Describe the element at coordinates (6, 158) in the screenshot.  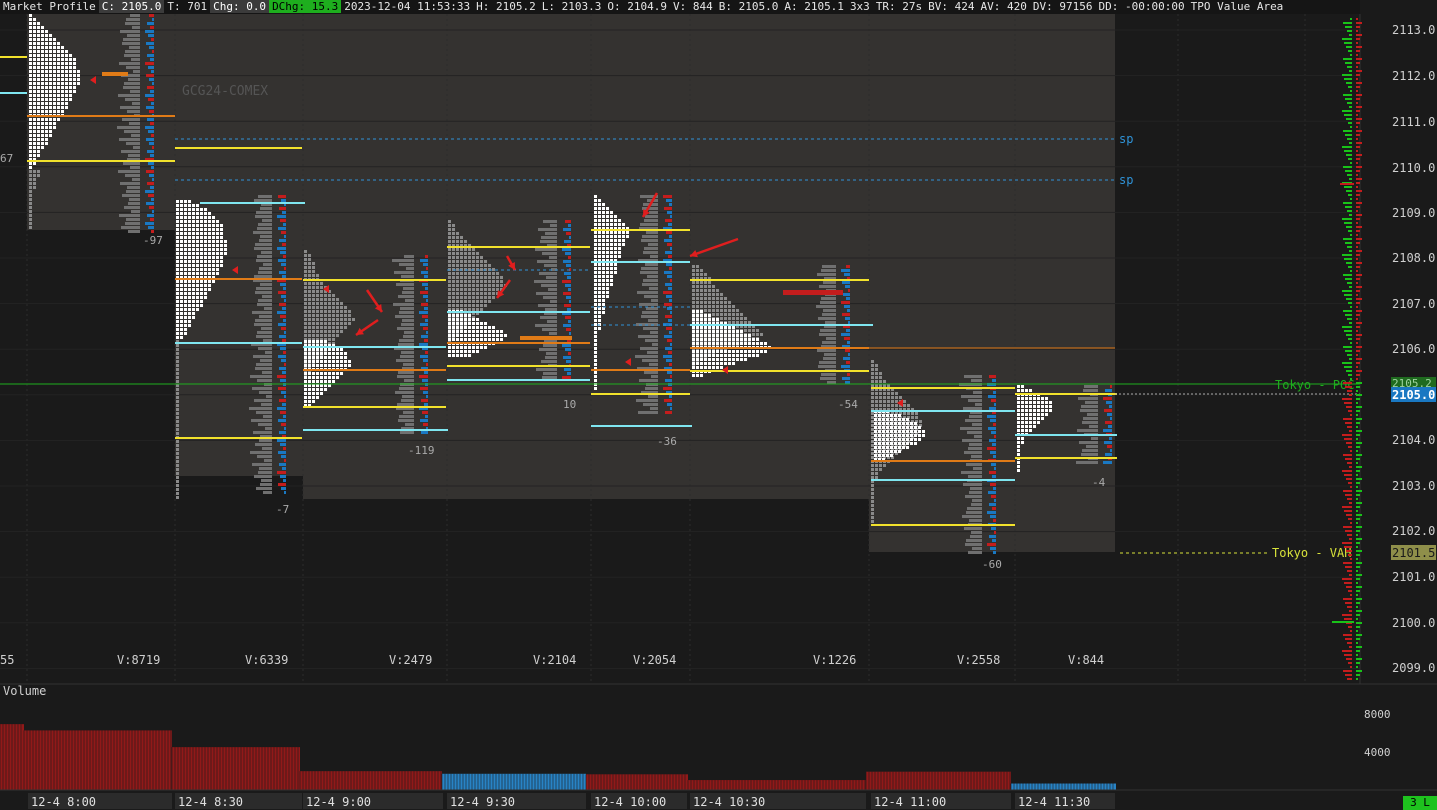
I see `delta-label: 67` at that location.